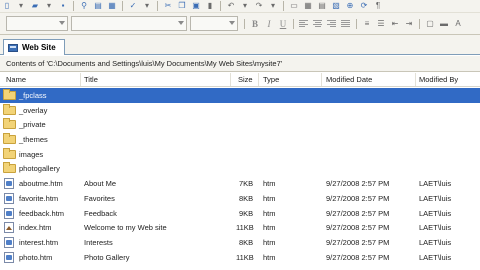  I want to click on increase-indent-icon: ⇥, so click(409, 23).